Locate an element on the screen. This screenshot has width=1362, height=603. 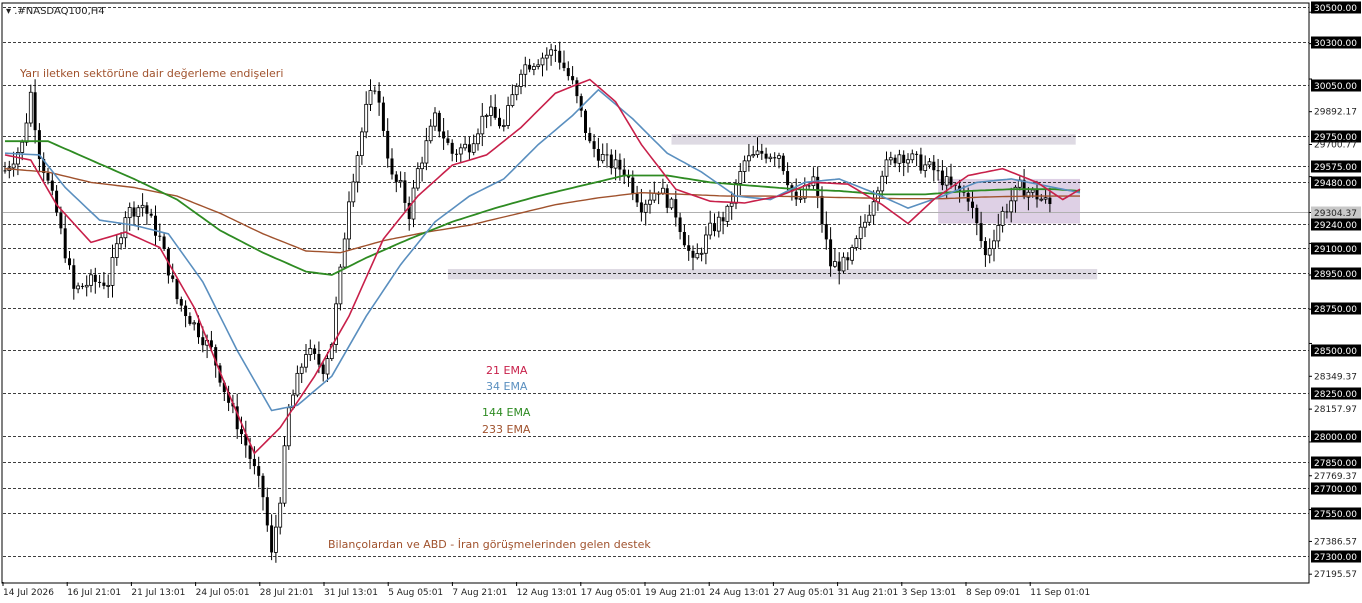
level-label-28950.00: 28950.00 is located at coordinates (1335, 275).